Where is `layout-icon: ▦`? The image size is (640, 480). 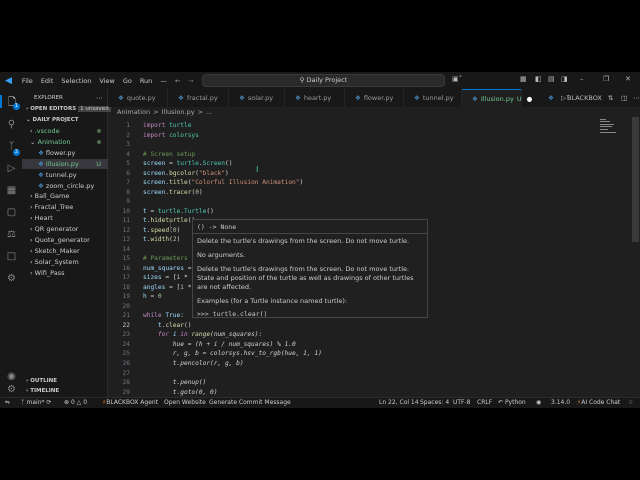 layout-icon: ▦ is located at coordinates (523, 79).